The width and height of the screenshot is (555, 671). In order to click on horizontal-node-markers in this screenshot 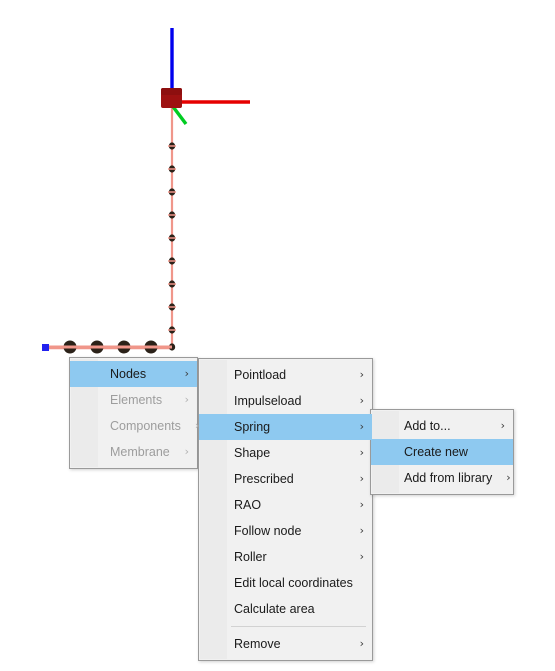, I will do `click(107, 347)`.